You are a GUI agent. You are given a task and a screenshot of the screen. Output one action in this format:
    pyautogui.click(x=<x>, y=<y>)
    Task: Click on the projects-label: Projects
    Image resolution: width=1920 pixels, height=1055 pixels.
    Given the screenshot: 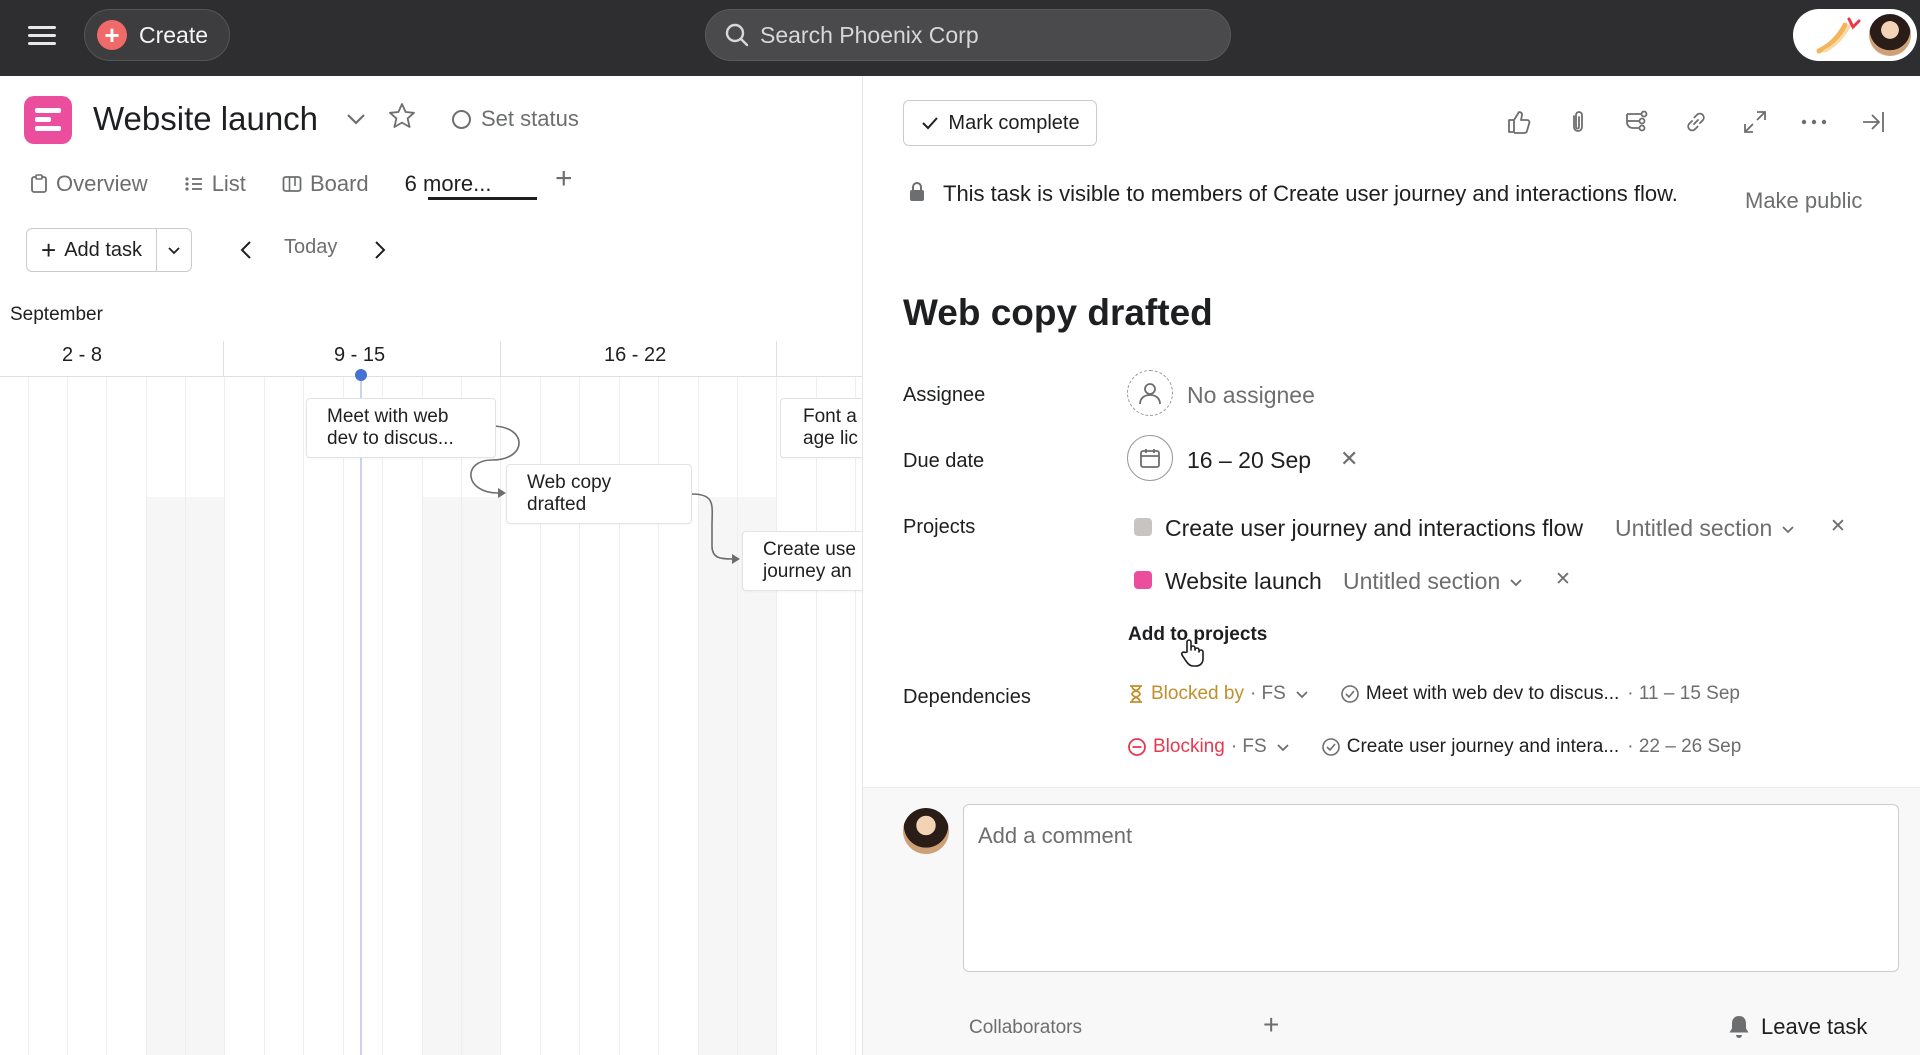 What is the action you would take?
    pyautogui.click(x=939, y=527)
    